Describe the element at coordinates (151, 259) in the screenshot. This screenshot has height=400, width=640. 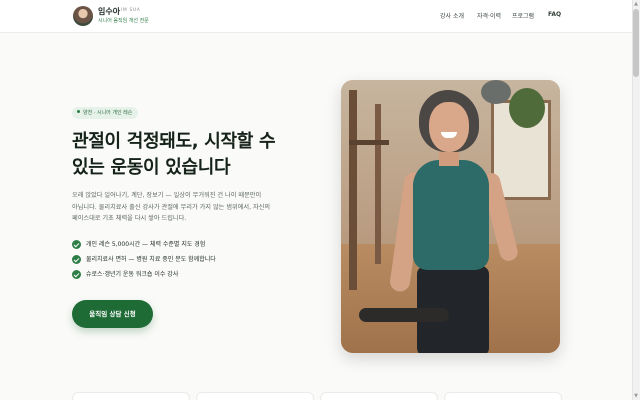
I see `checklist-text: 물리치료사 면허 — 병원 치료 중인 분도 함께합니다` at that location.